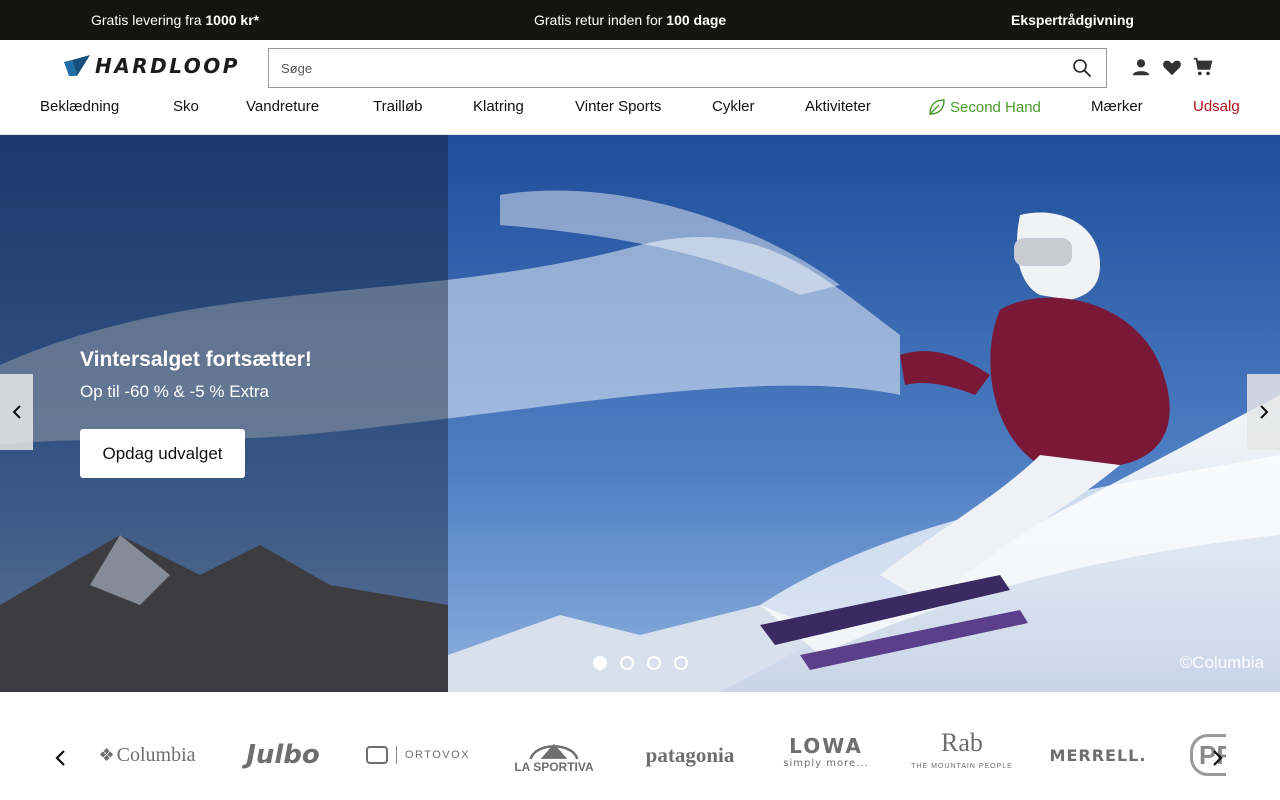 Image resolution: width=1280 pixels, height=800 pixels. What do you see at coordinates (397, 106) in the screenshot?
I see `nav-item-trail-running: Trailløb` at bounding box center [397, 106].